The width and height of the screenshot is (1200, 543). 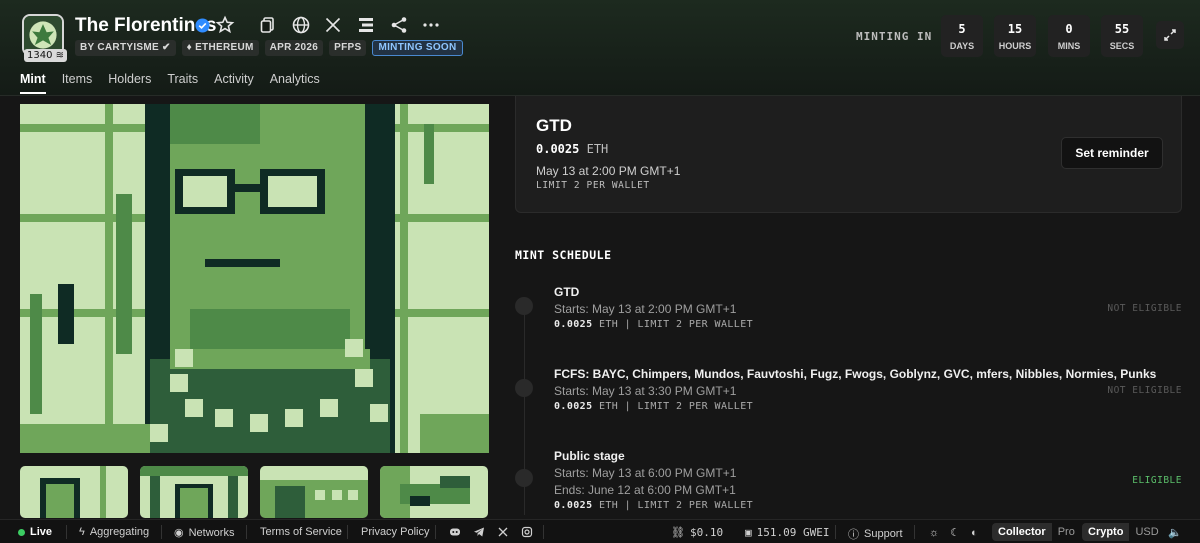 I want to click on theme-switcher: ☼ ☾ ◐, so click(x=953, y=533).